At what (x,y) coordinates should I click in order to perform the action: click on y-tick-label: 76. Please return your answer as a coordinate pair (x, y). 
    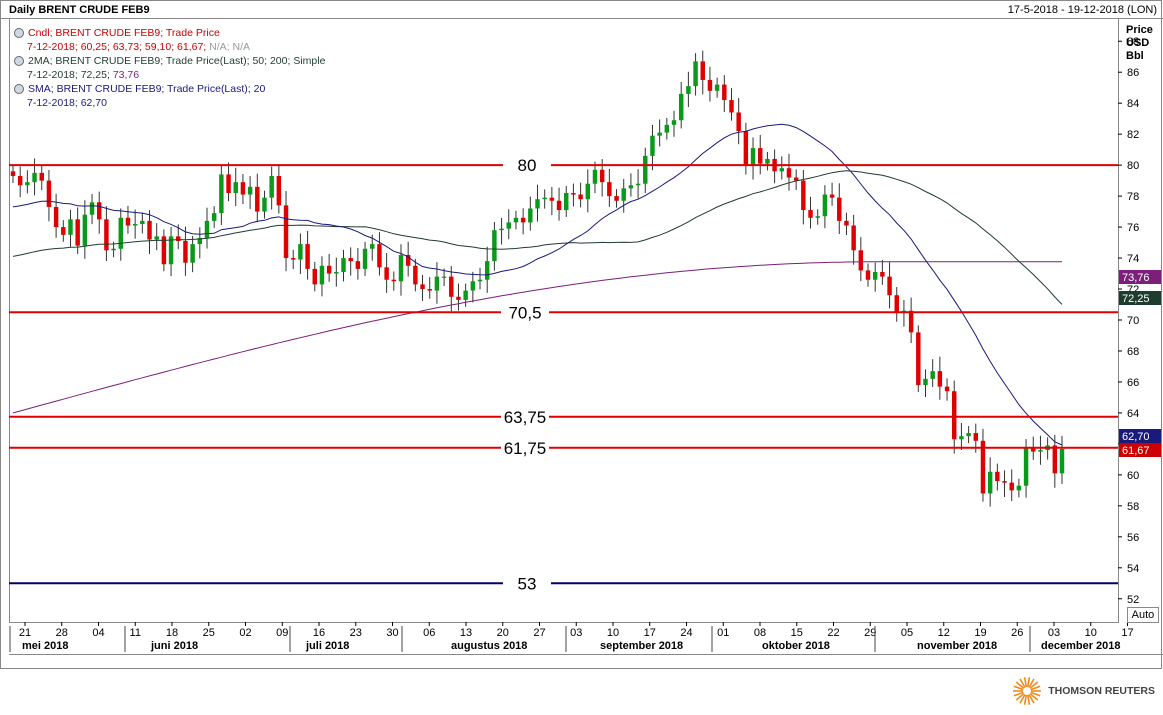
    Looking at the image, I should click on (1133, 228).